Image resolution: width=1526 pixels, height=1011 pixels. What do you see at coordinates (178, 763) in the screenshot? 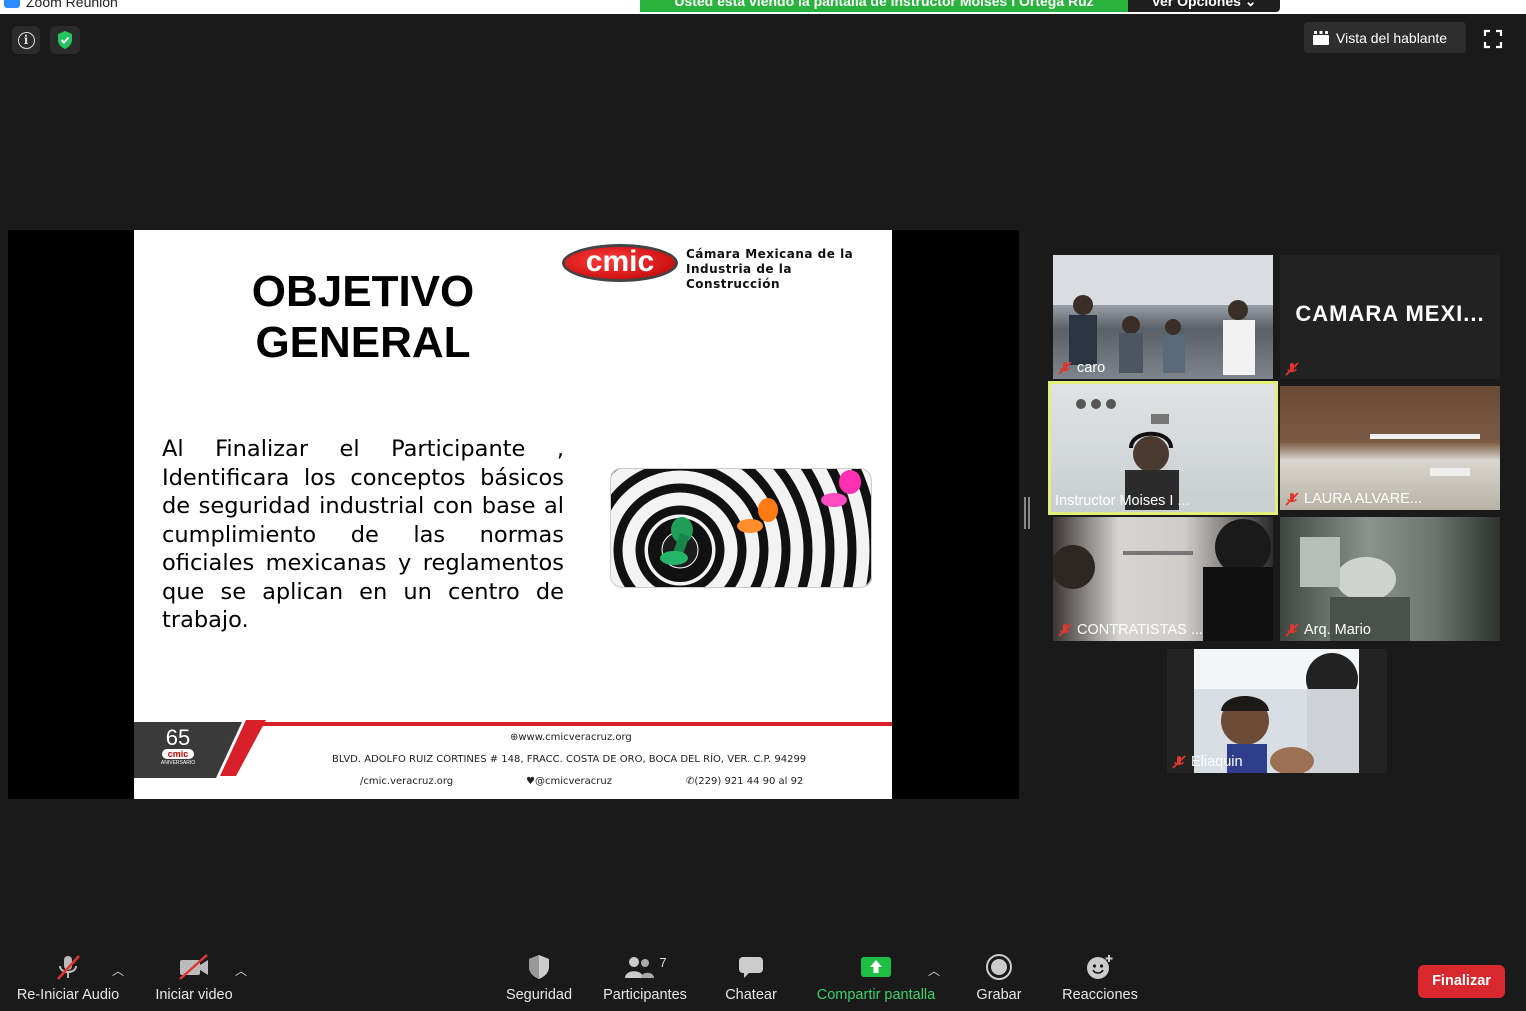
I see `anniversary-label: ANIVERSARIO` at bounding box center [178, 763].